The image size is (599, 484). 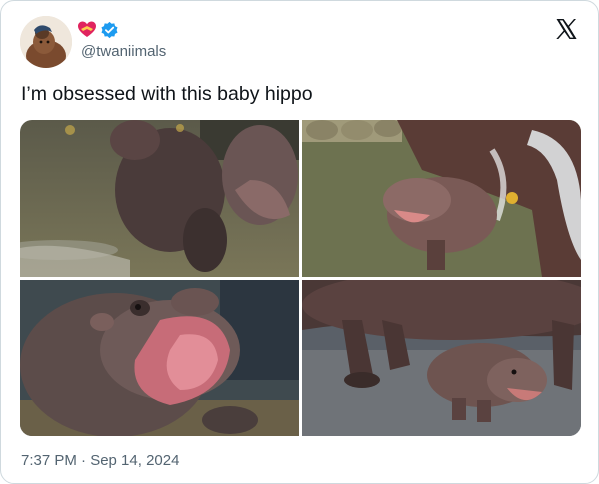 What do you see at coordinates (167, 94) in the screenshot?
I see `tweet-text: I’m obsessed with this baby hippo` at bounding box center [167, 94].